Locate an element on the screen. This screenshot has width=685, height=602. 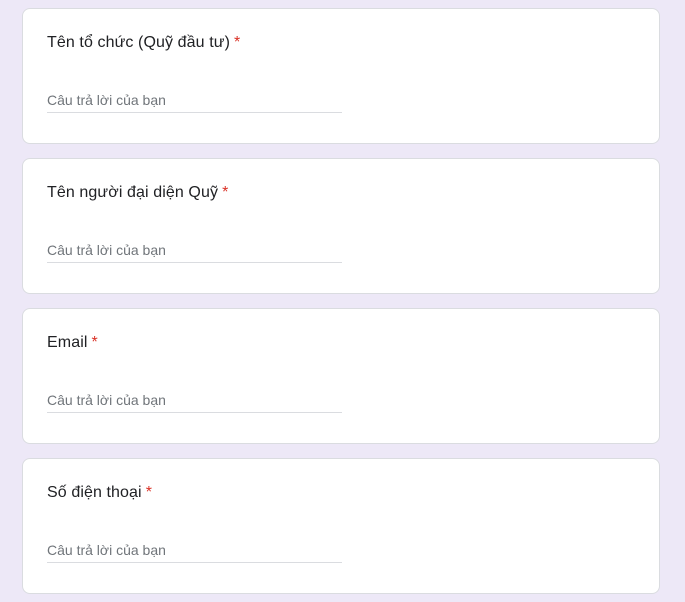
question-title-text: Số điện thoại is located at coordinates (94, 492).